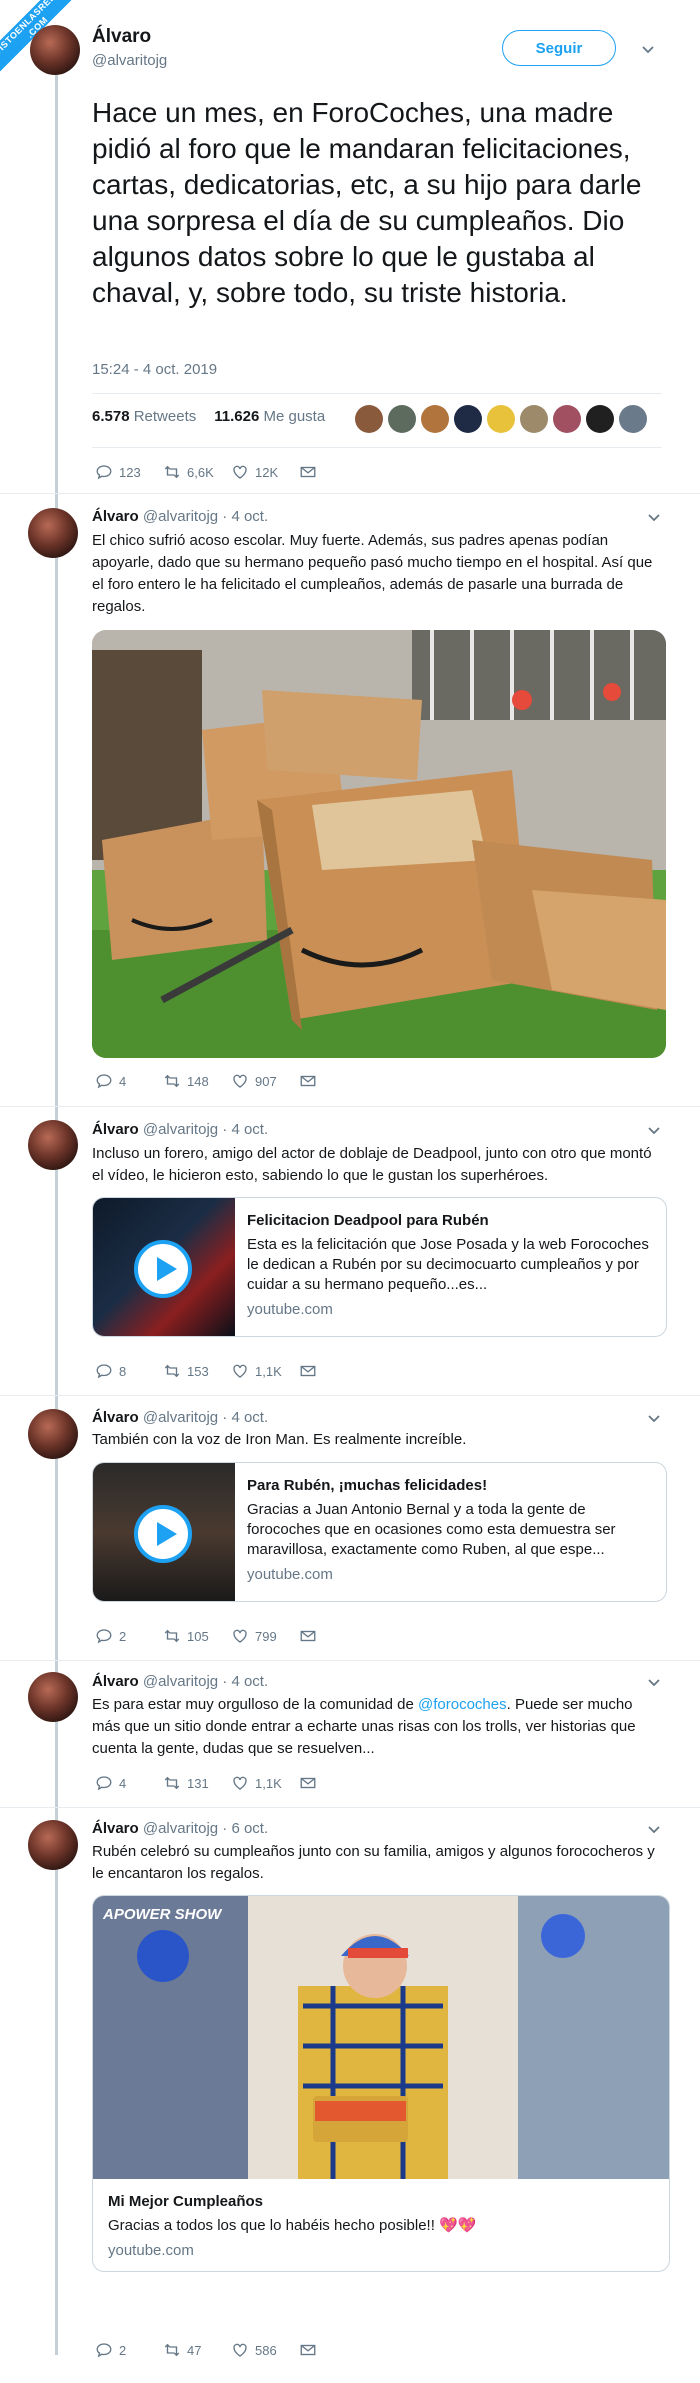  I want to click on mention-link: @forocoches, so click(462, 1704).